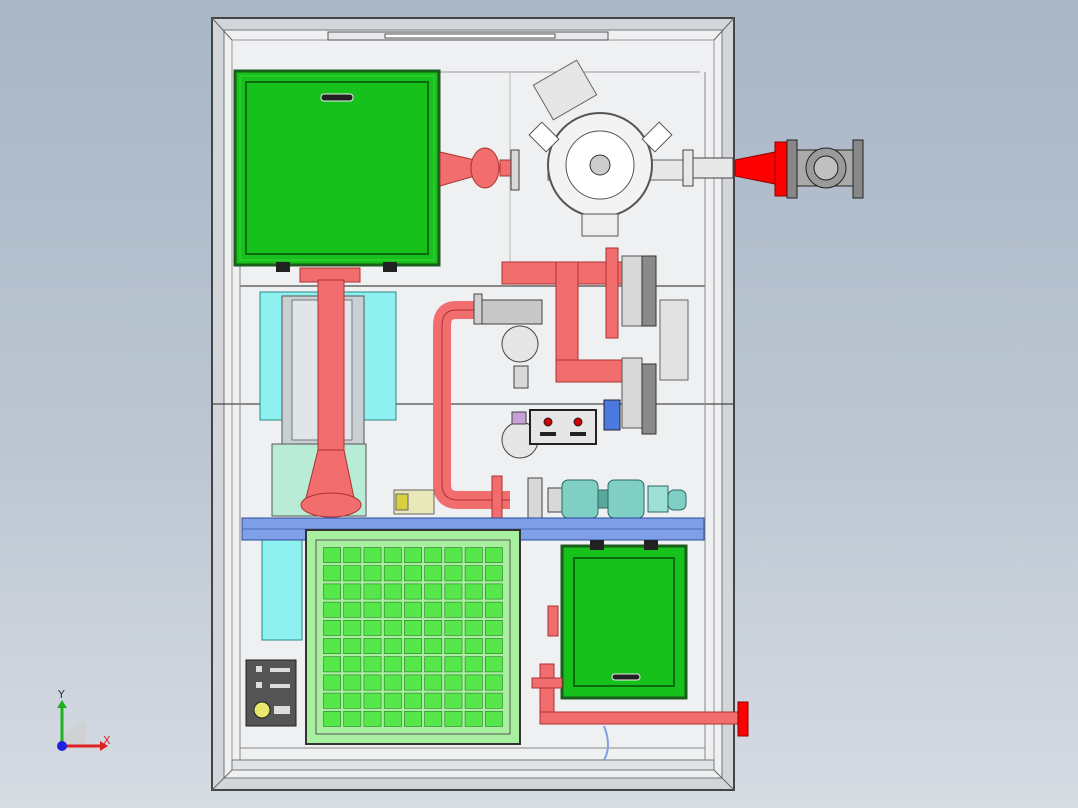 Image resolution: width=1078 pixels, height=808 pixels. I want to click on x-axis-label: X, so click(107, 740).